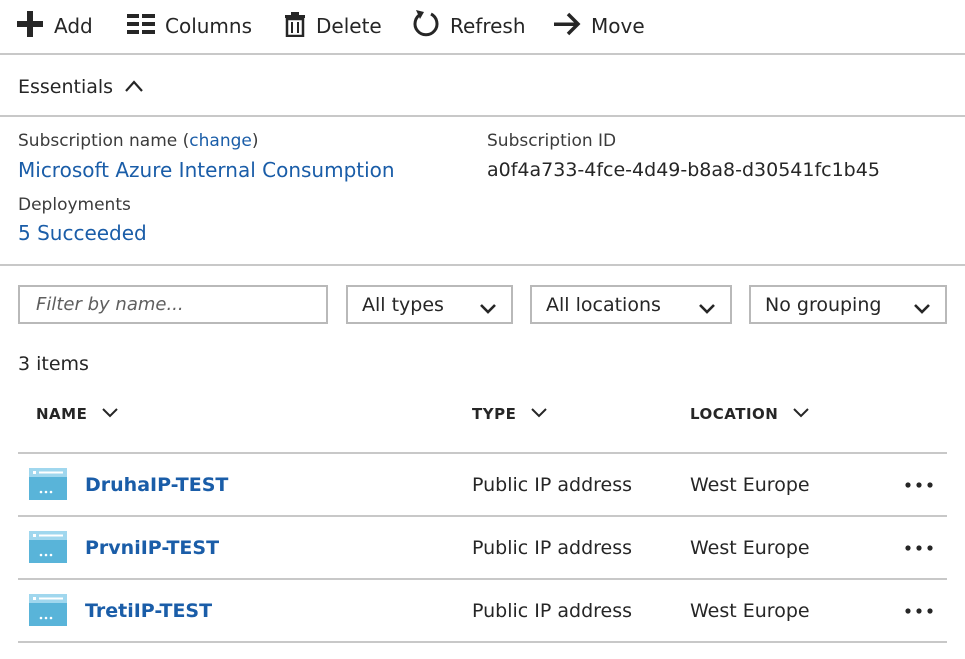 The image size is (965, 659). I want to click on column-header-name-label: NAME, so click(62, 414).